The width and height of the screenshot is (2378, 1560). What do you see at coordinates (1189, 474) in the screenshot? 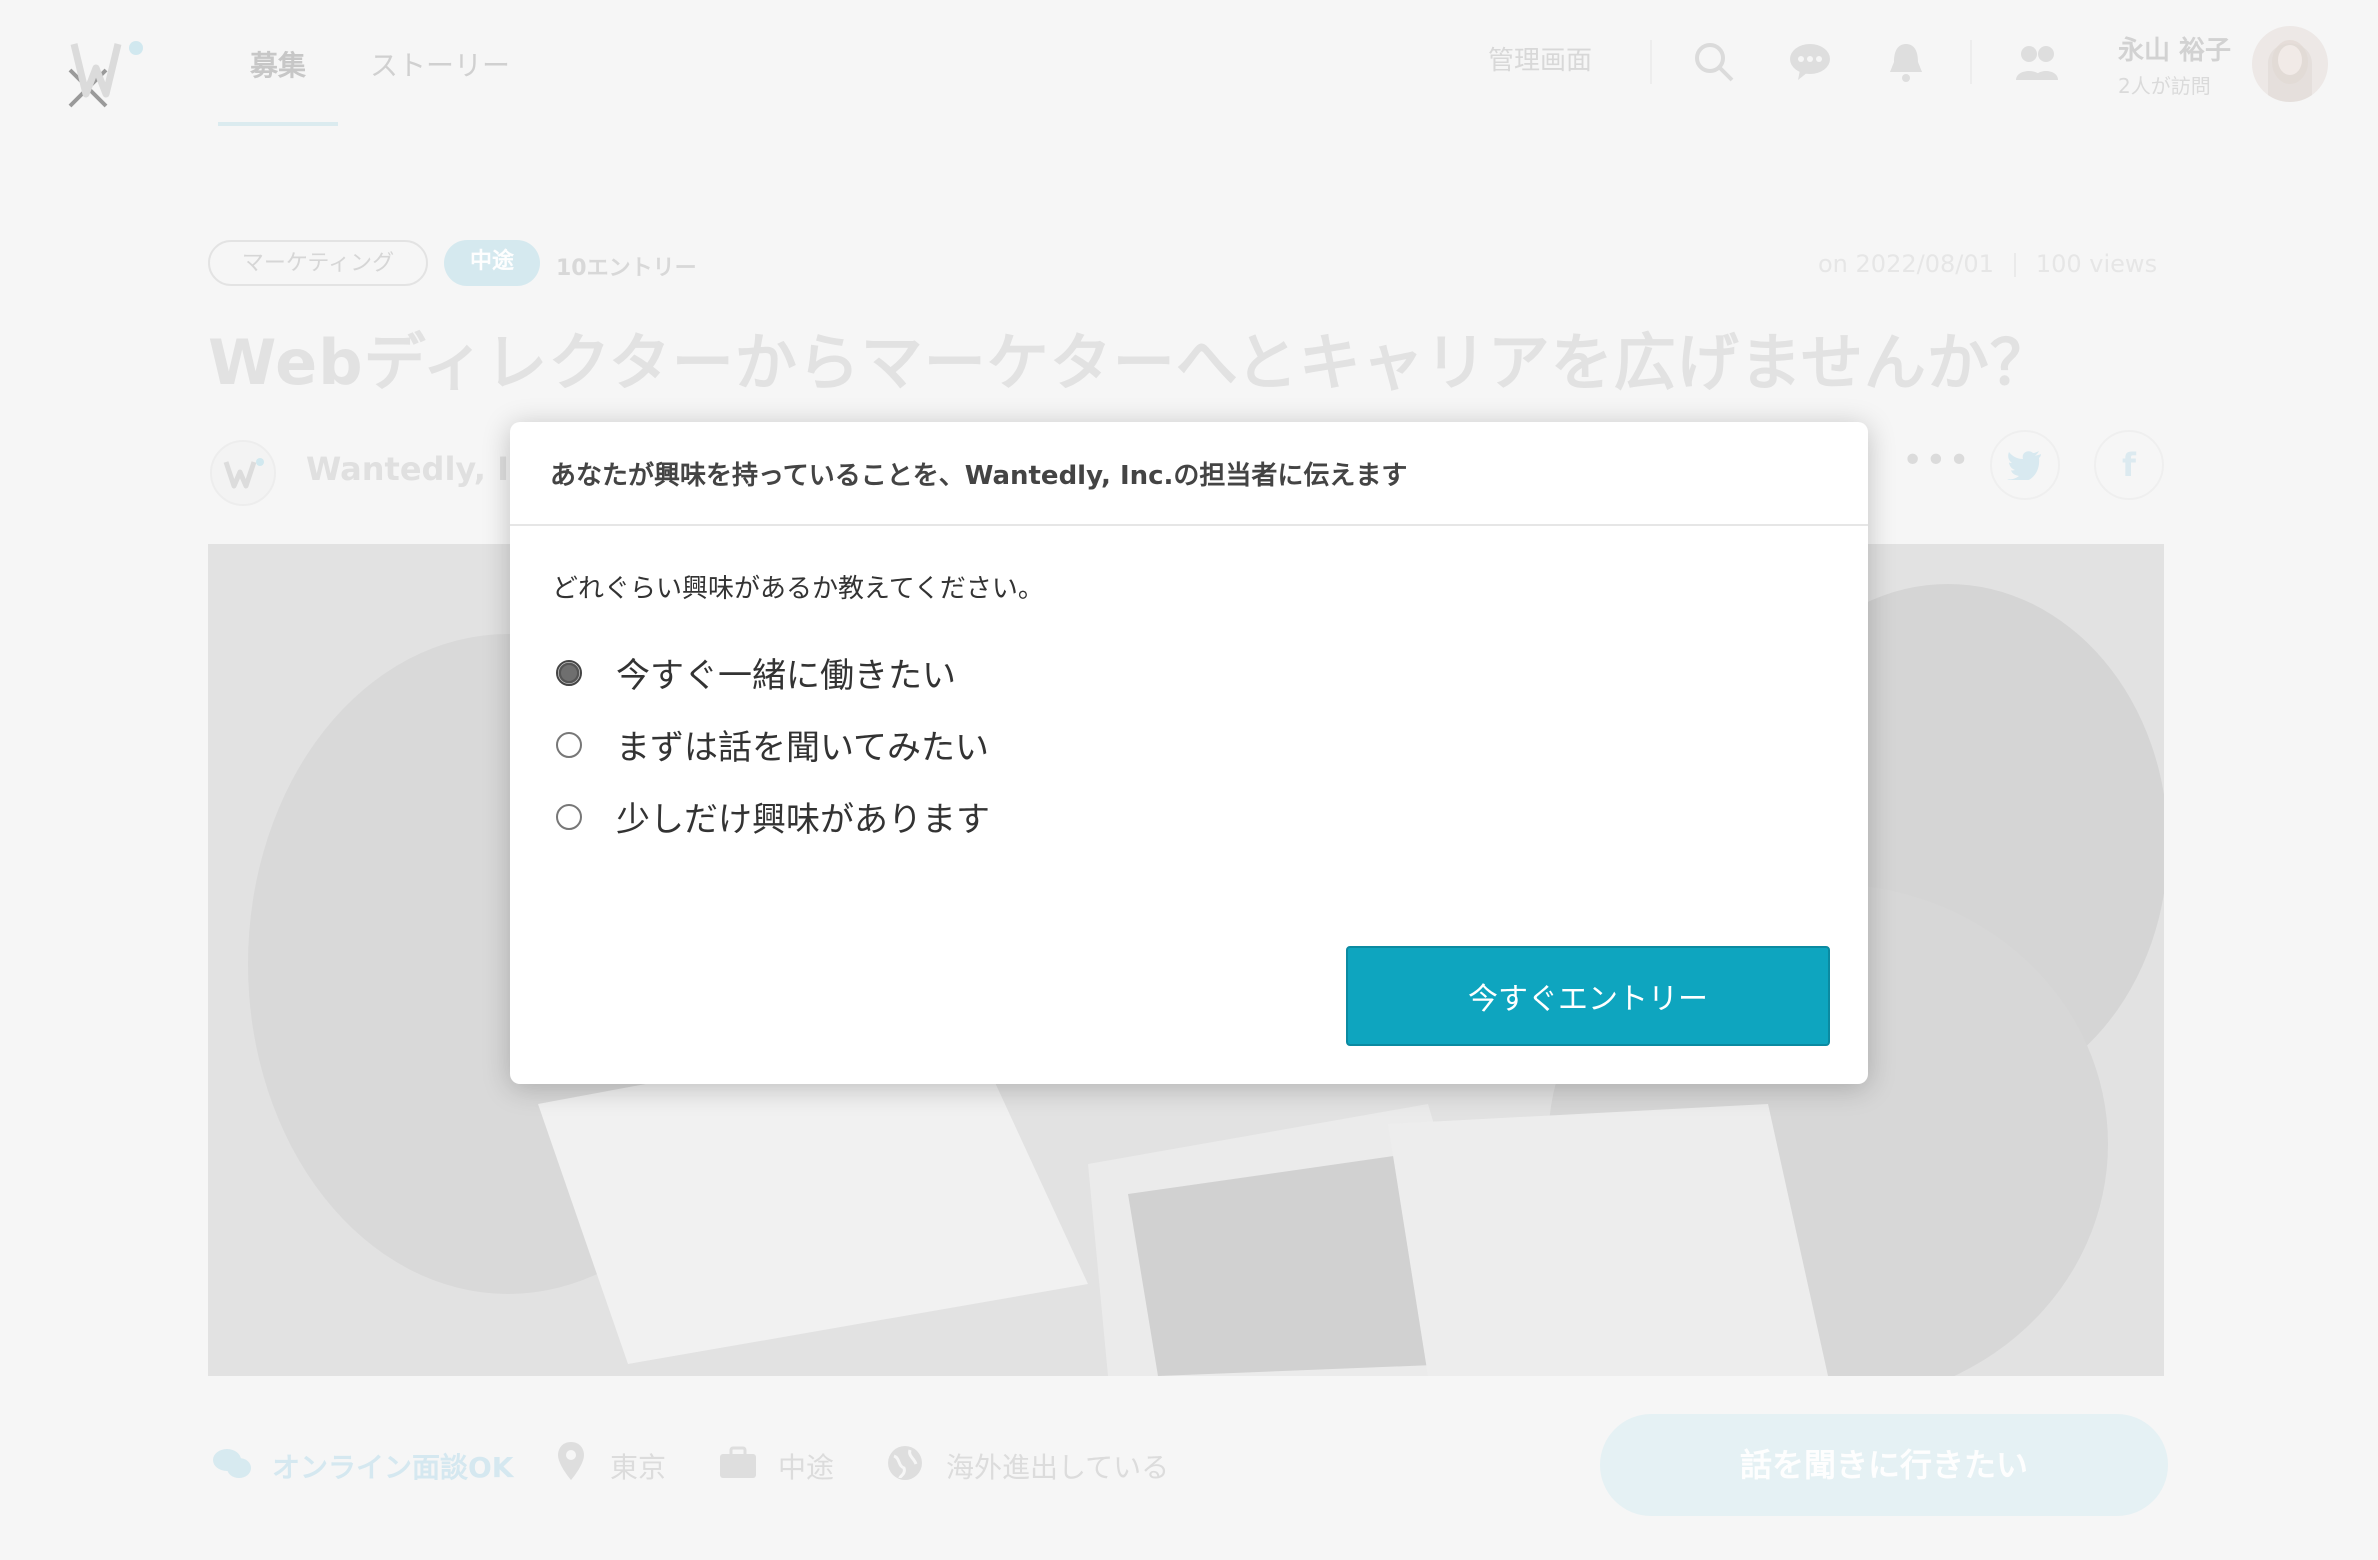
I see `modal-header: あなたが興味を持っていることを、Wantedly, Inc.の担当者に伝えます` at bounding box center [1189, 474].